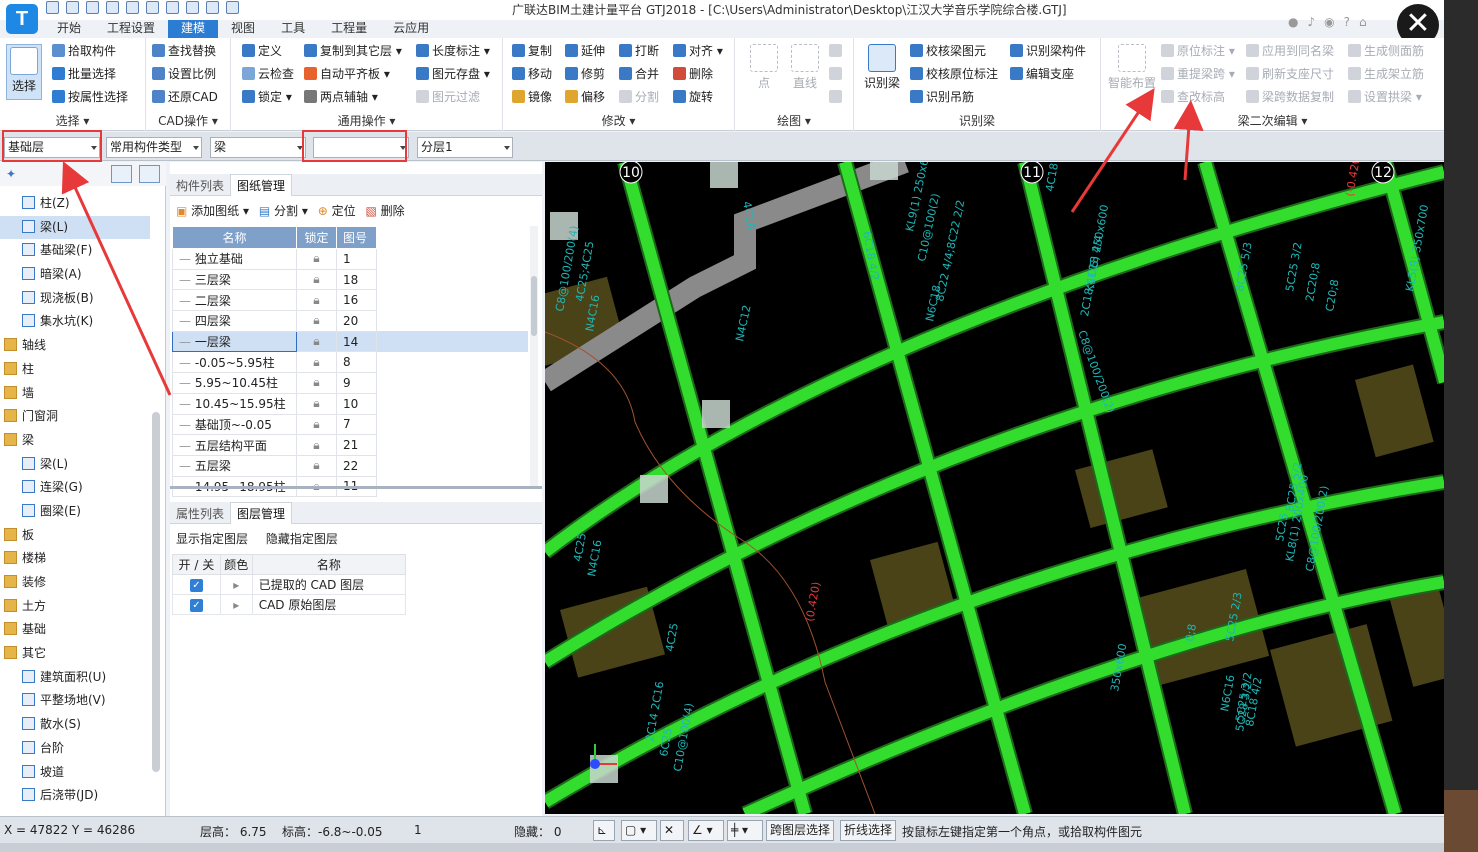  I want to click on open-file-icon, so click(72, 7).